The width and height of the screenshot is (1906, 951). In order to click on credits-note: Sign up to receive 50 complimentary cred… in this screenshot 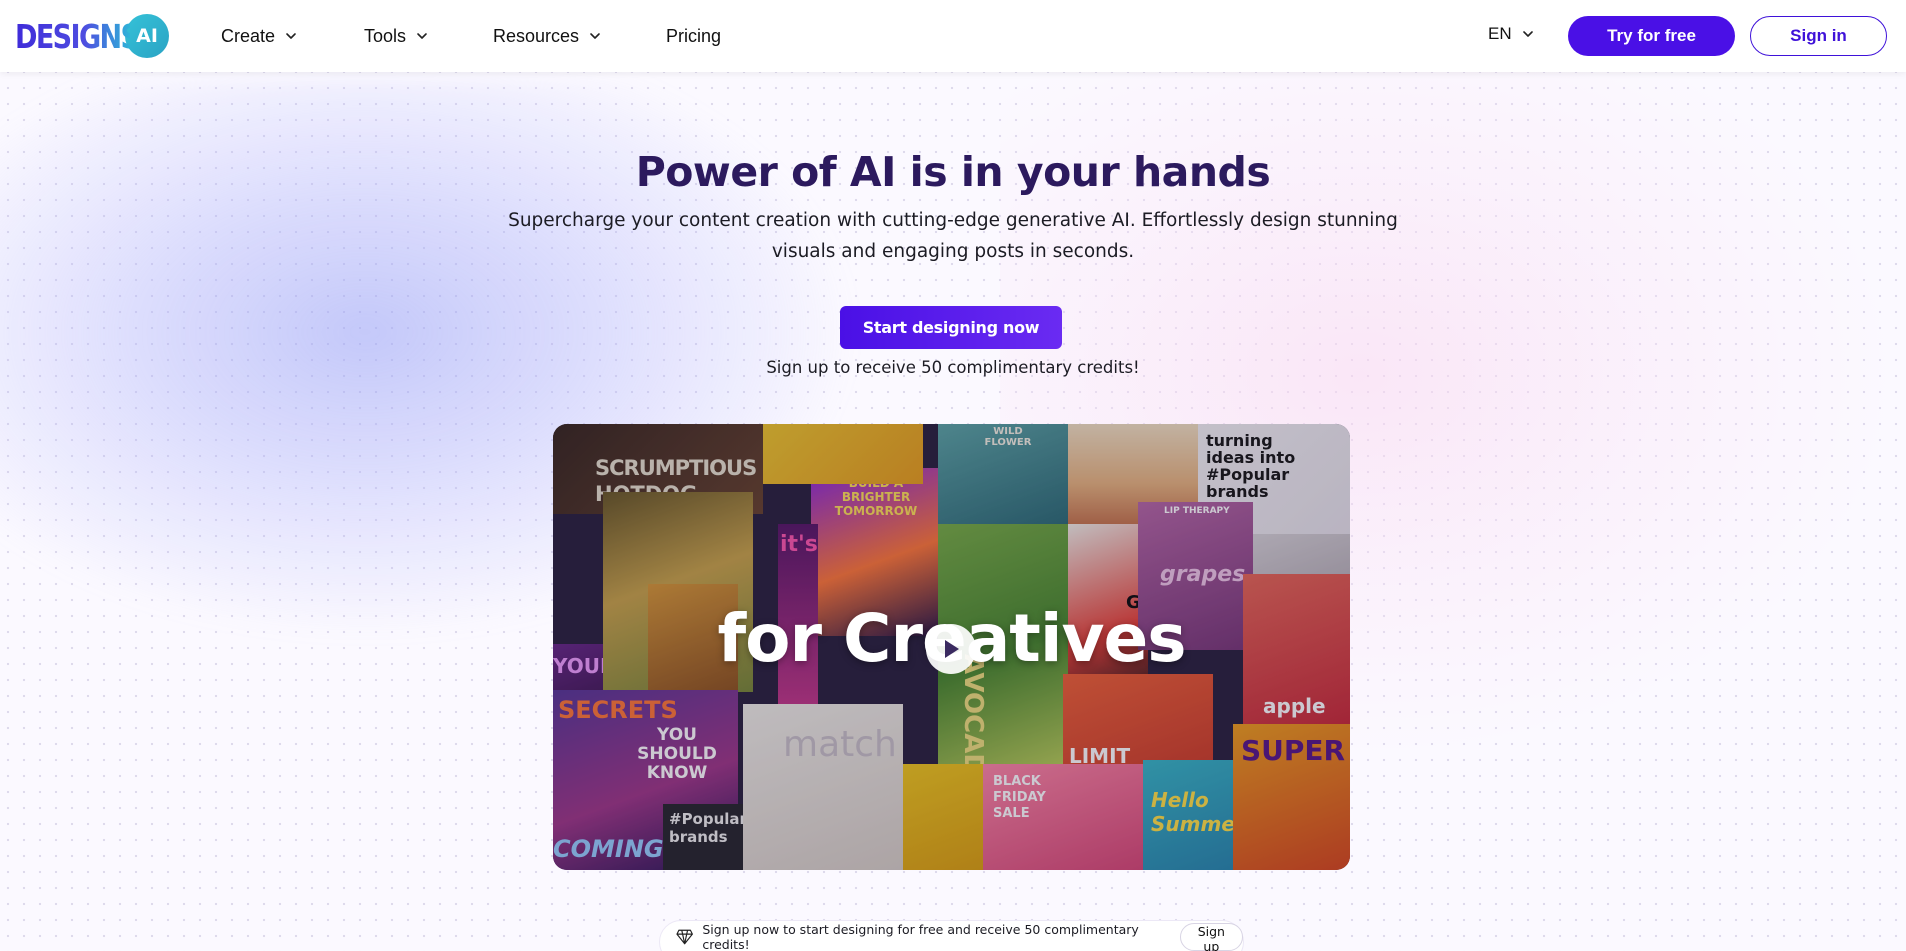, I will do `click(953, 367)`.